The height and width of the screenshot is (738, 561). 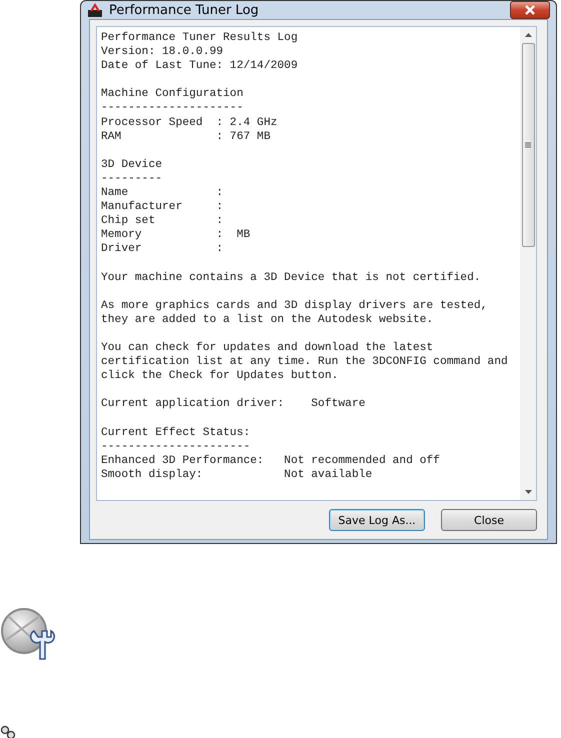 What do you see at coordinates (305, 362) in the screenshot?
I see `log-line: certification list at any time. Run the 3DCONFIG command and` at bounding box center [305, 362].